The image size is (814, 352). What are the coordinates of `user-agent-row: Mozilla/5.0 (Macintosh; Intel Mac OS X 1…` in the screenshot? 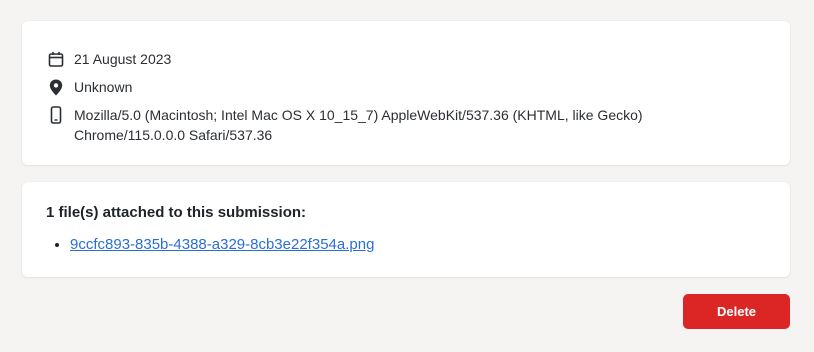 It's located at (360, 125).